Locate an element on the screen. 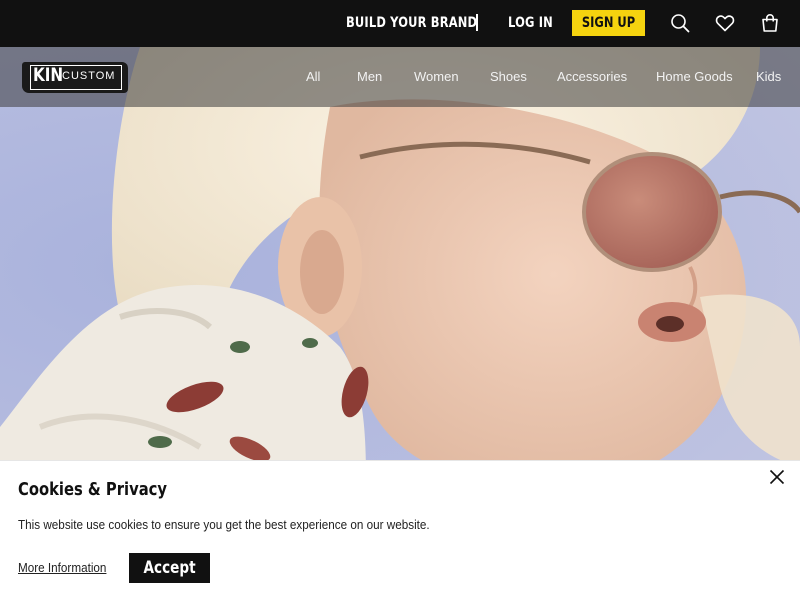 This screenshot has width=800, height=601. nav-item-men: Men is located at coordinates (369, 77).